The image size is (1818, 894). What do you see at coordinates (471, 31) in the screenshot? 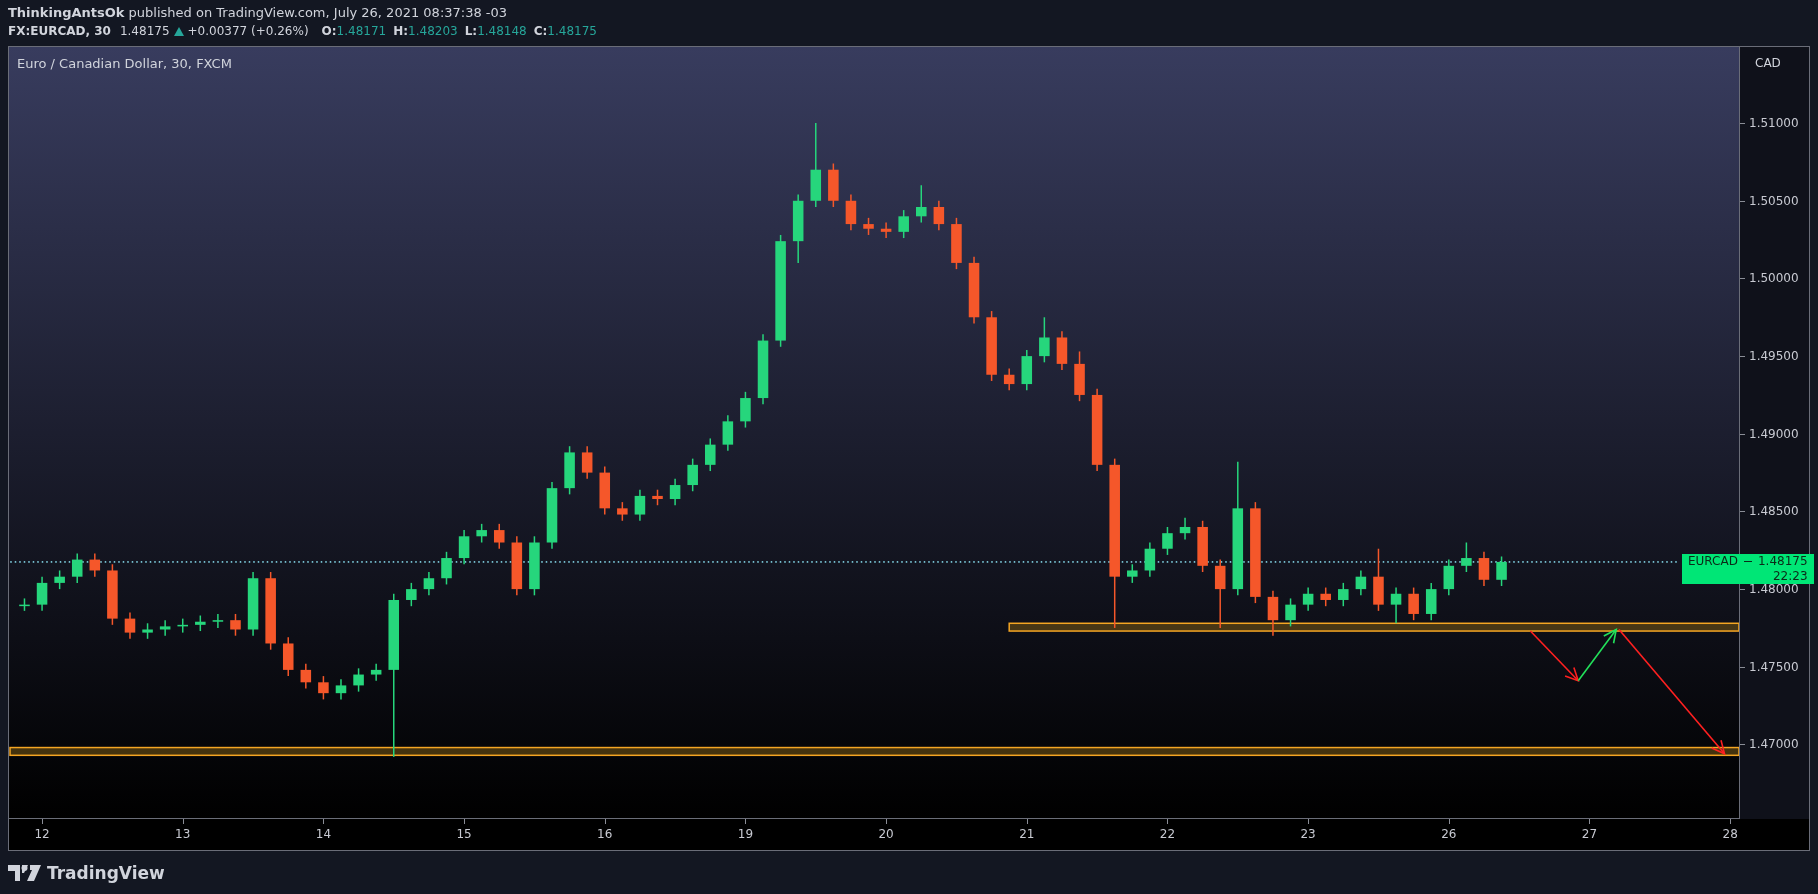
I see `ohlc-label: L:` at bounding box center [471, 31].